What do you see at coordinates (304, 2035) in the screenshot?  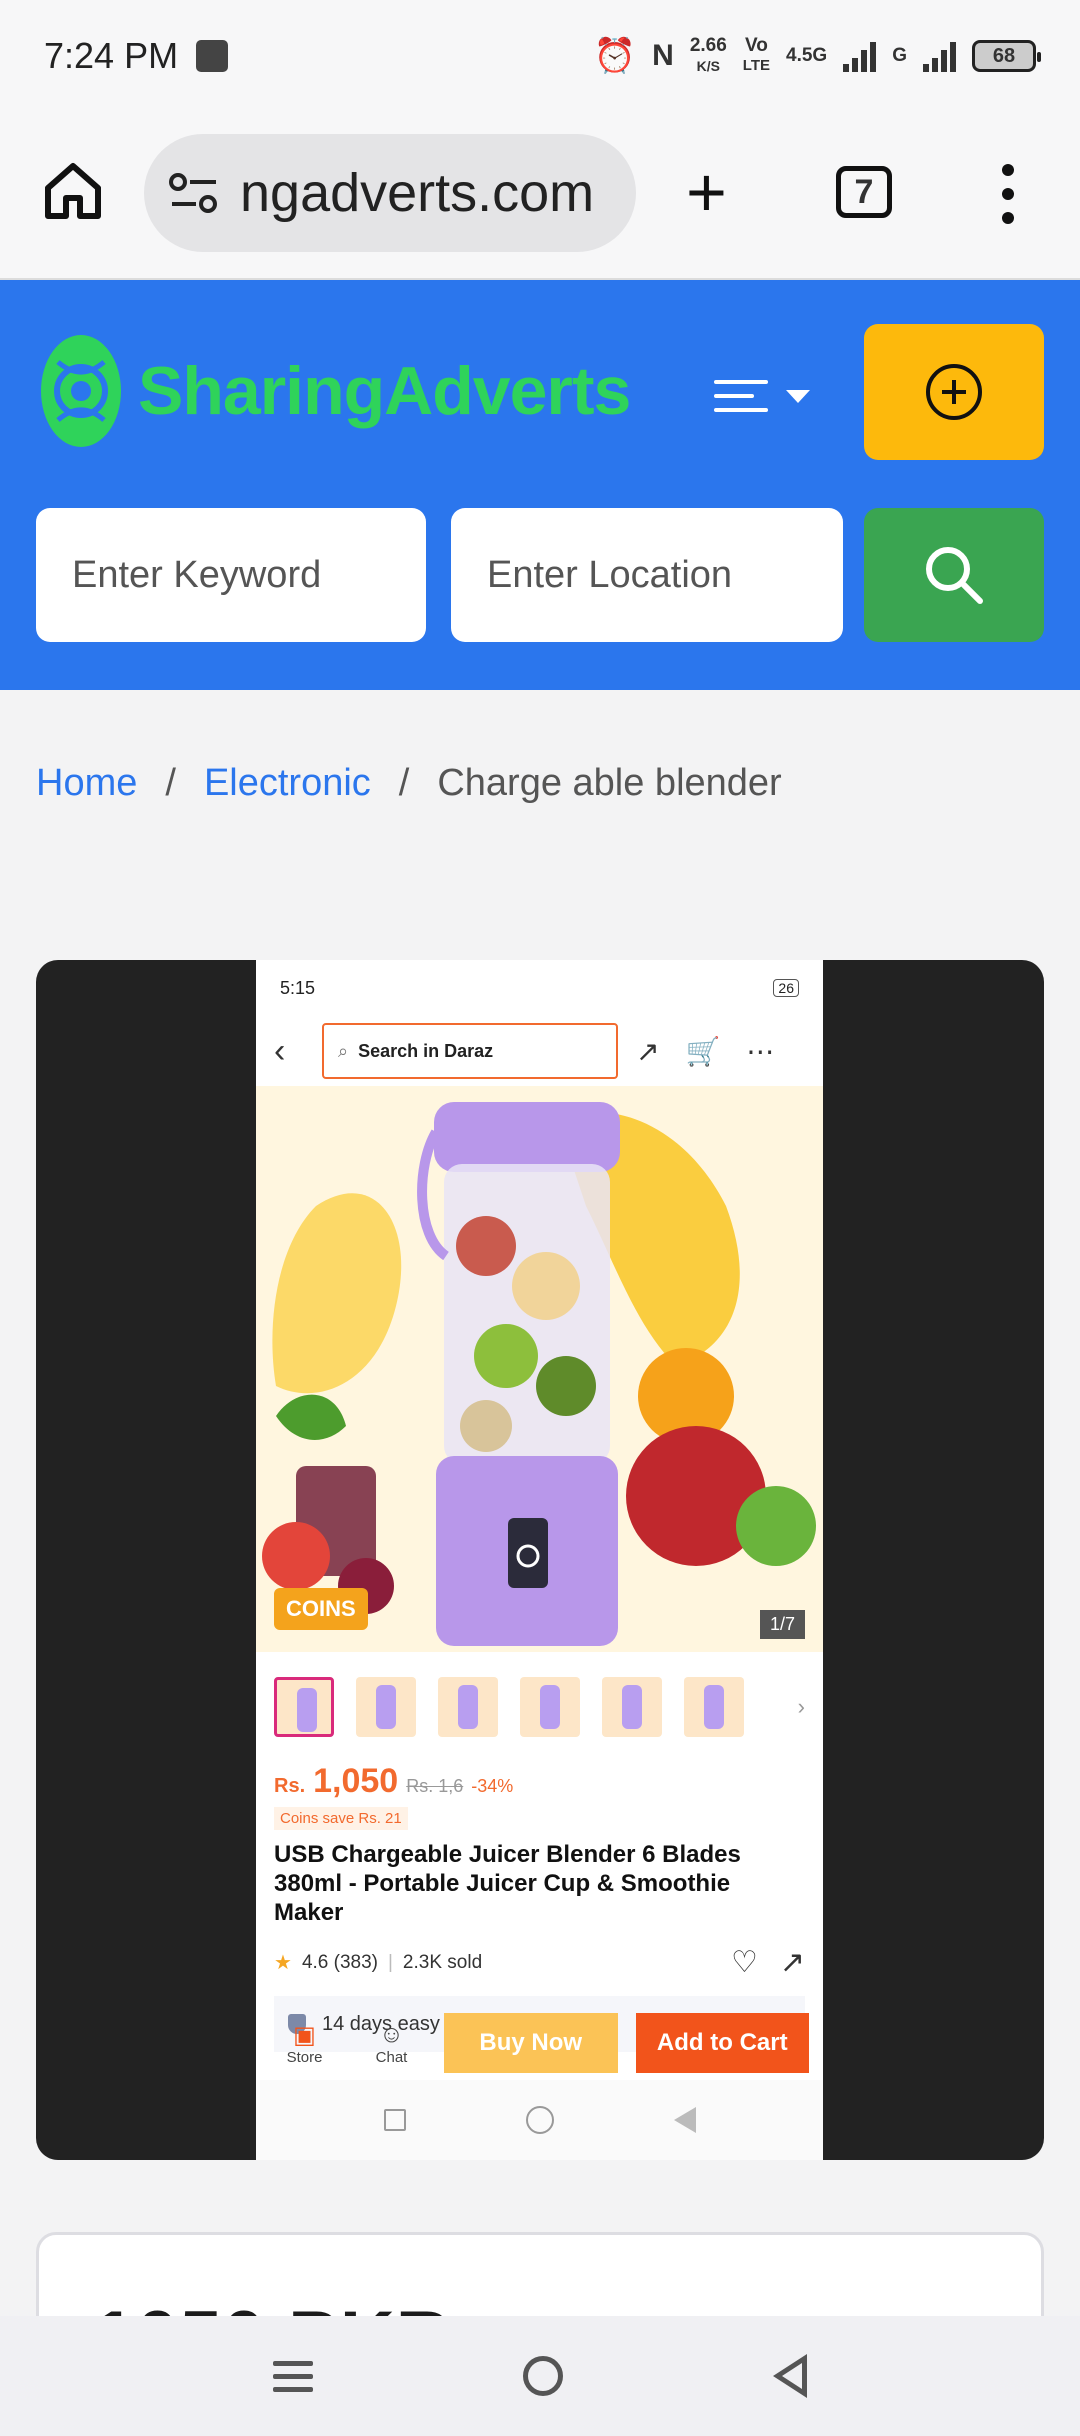 I see `store-icon: ▣` at bounding box center [304, 2035].